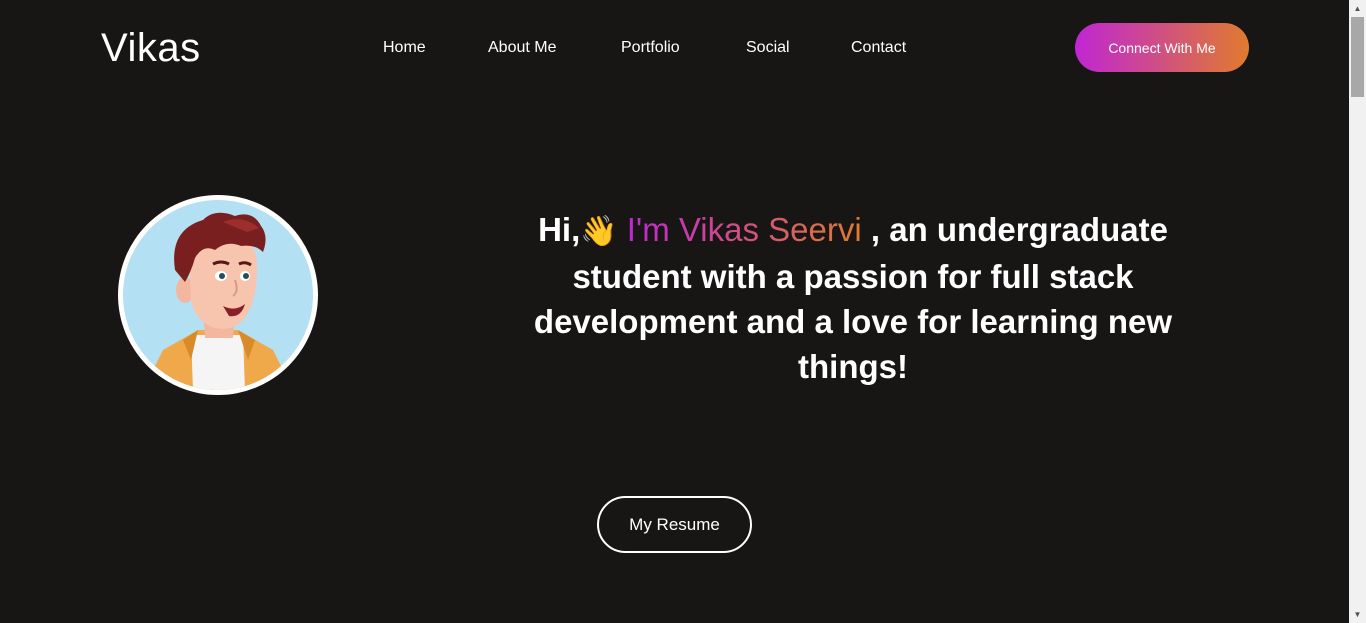 The width and height of the screenshot is (1366, 623). I want to click on nav-contact: Contact, so click(878, 48).